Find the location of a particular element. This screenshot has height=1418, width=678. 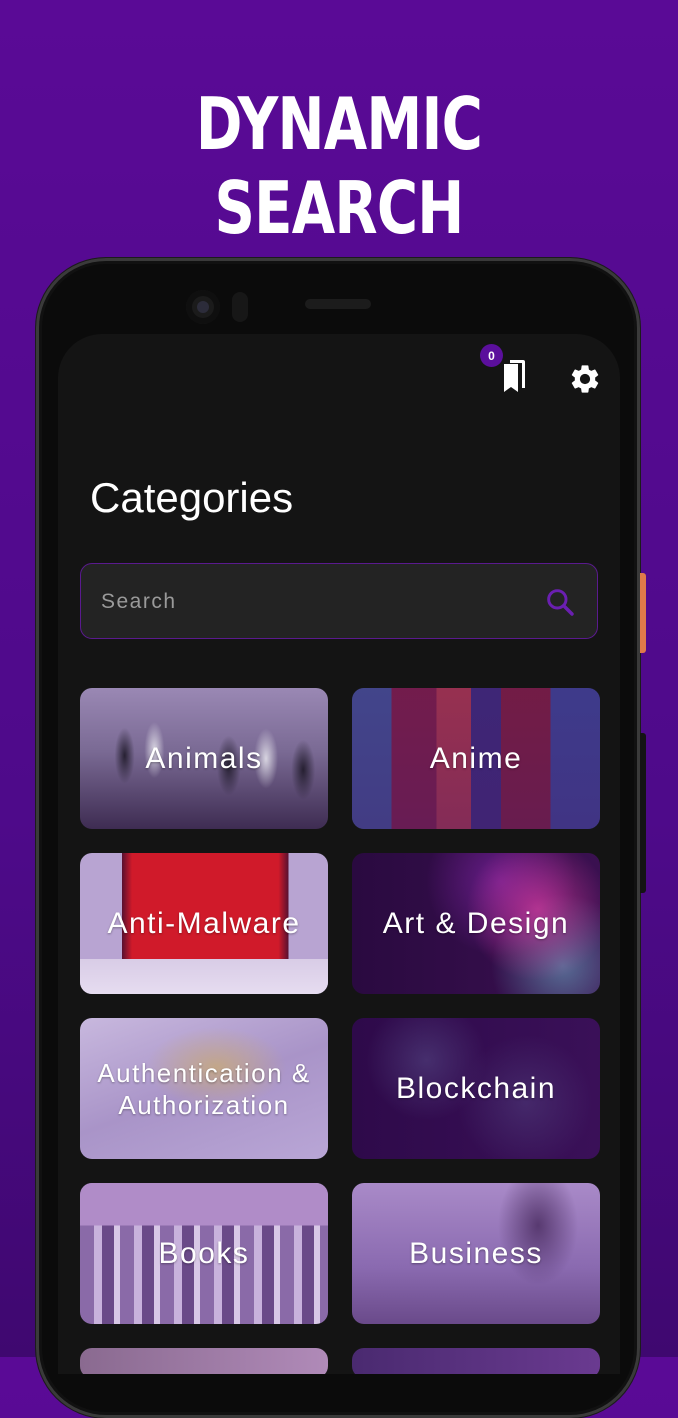

search-bar is located at coordinates (339, 601).